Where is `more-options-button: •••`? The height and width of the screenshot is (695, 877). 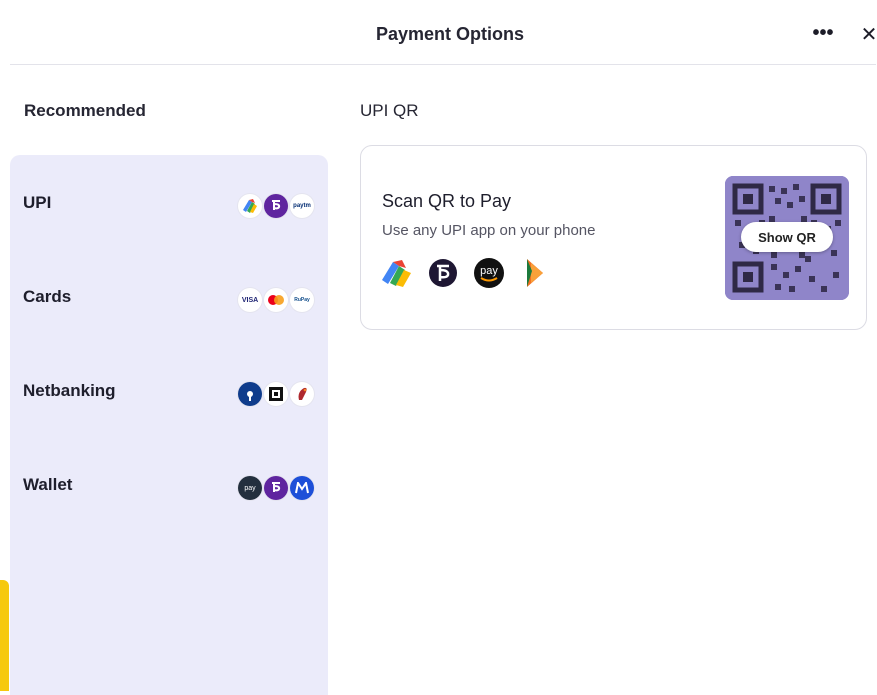 more-options-button: ••• is located at coordinates (823, 35).